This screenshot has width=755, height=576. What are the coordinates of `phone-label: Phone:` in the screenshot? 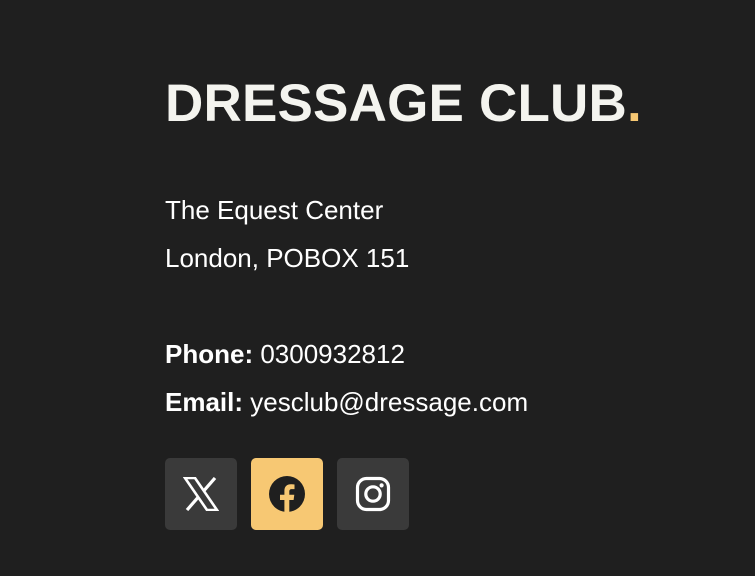 It's located at (209, 354).